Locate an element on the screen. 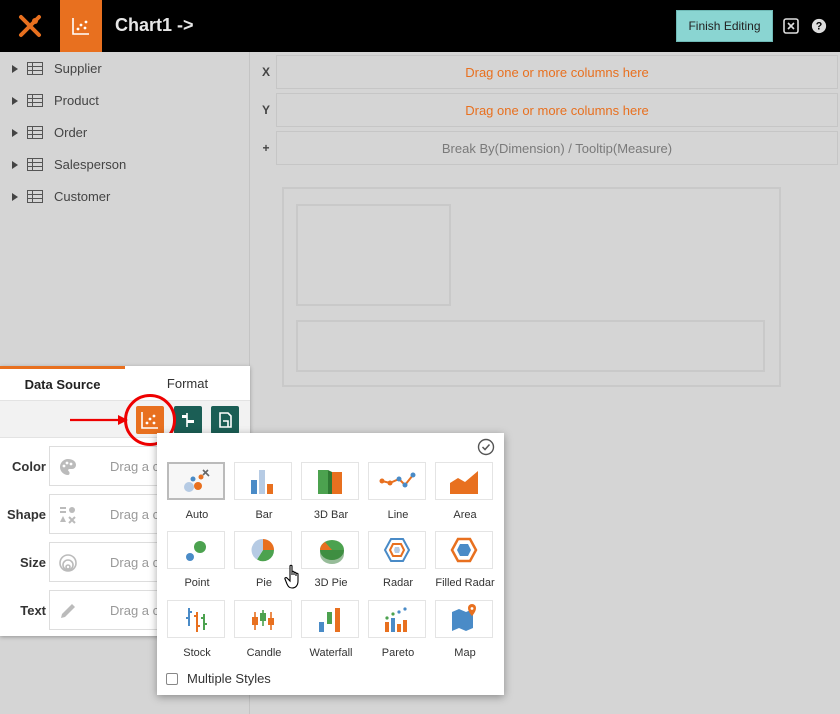 Image resolution: width=840 pixels, height=714 pixels. stock-chart-icon is located at coordinates (196, 620).